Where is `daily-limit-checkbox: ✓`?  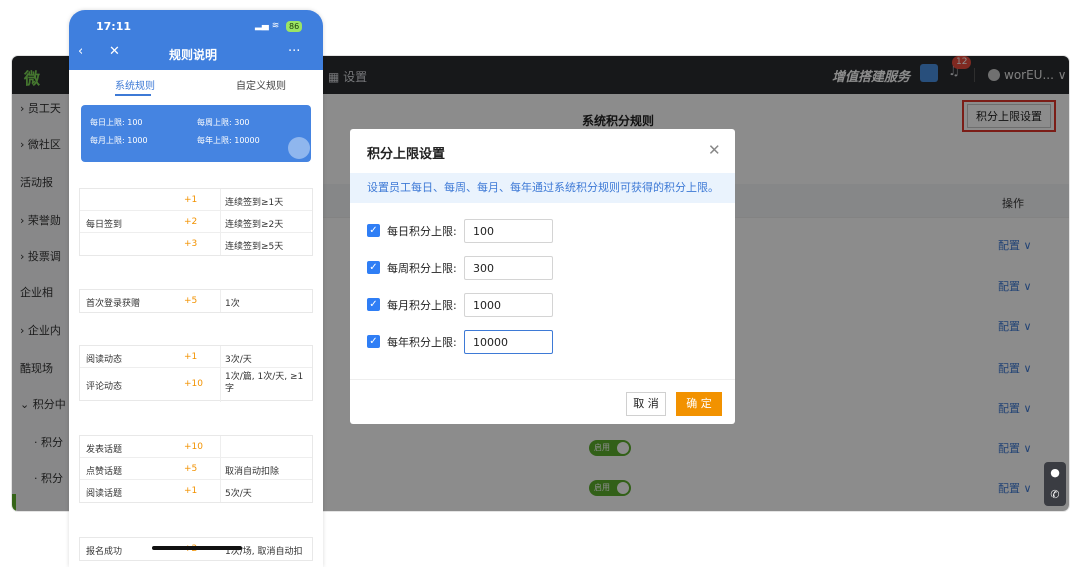
daily-limit-checkbox: ✓ is located at coordinates (373, 230).